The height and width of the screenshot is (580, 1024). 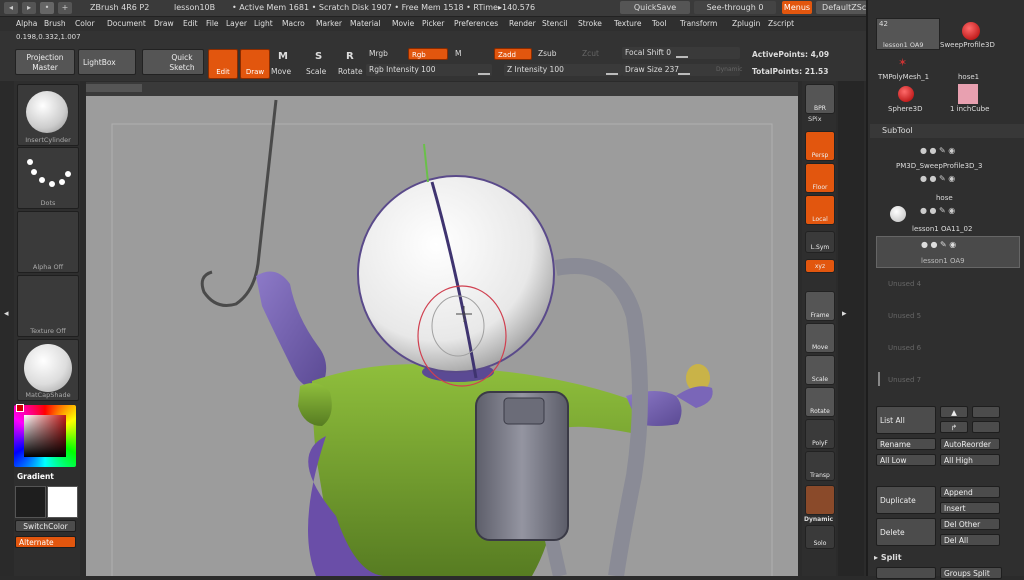 I want to click on menu-texture: Texture, so click(x=627, y=24).